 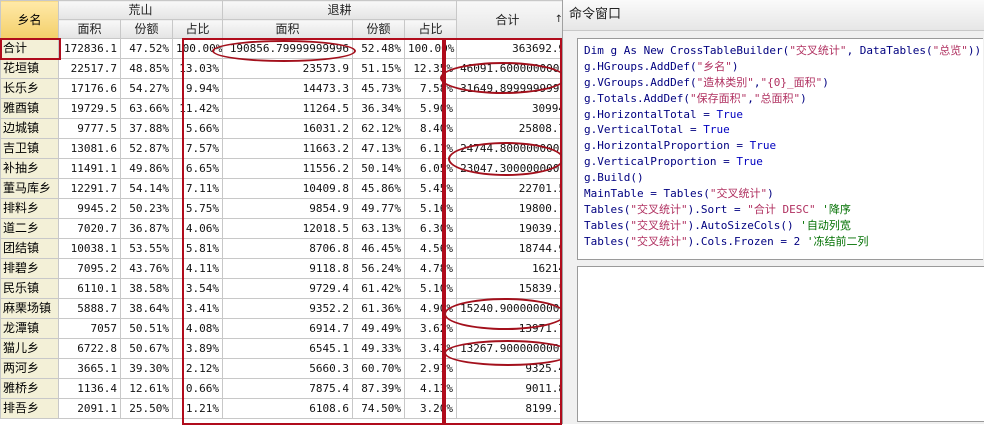 What do you see at coordinates (197, 68) in the screenshot?
I see `cell-wasteland-proportion: 13.03%` at bounding box center [197, 68].